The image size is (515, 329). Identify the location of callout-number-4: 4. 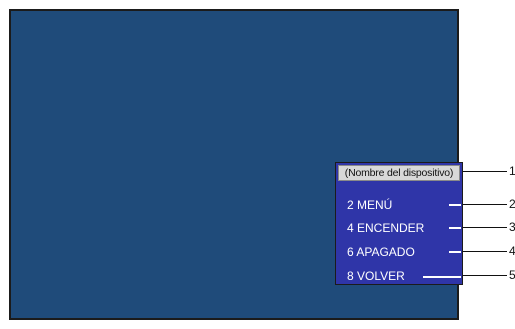
(512, 251).